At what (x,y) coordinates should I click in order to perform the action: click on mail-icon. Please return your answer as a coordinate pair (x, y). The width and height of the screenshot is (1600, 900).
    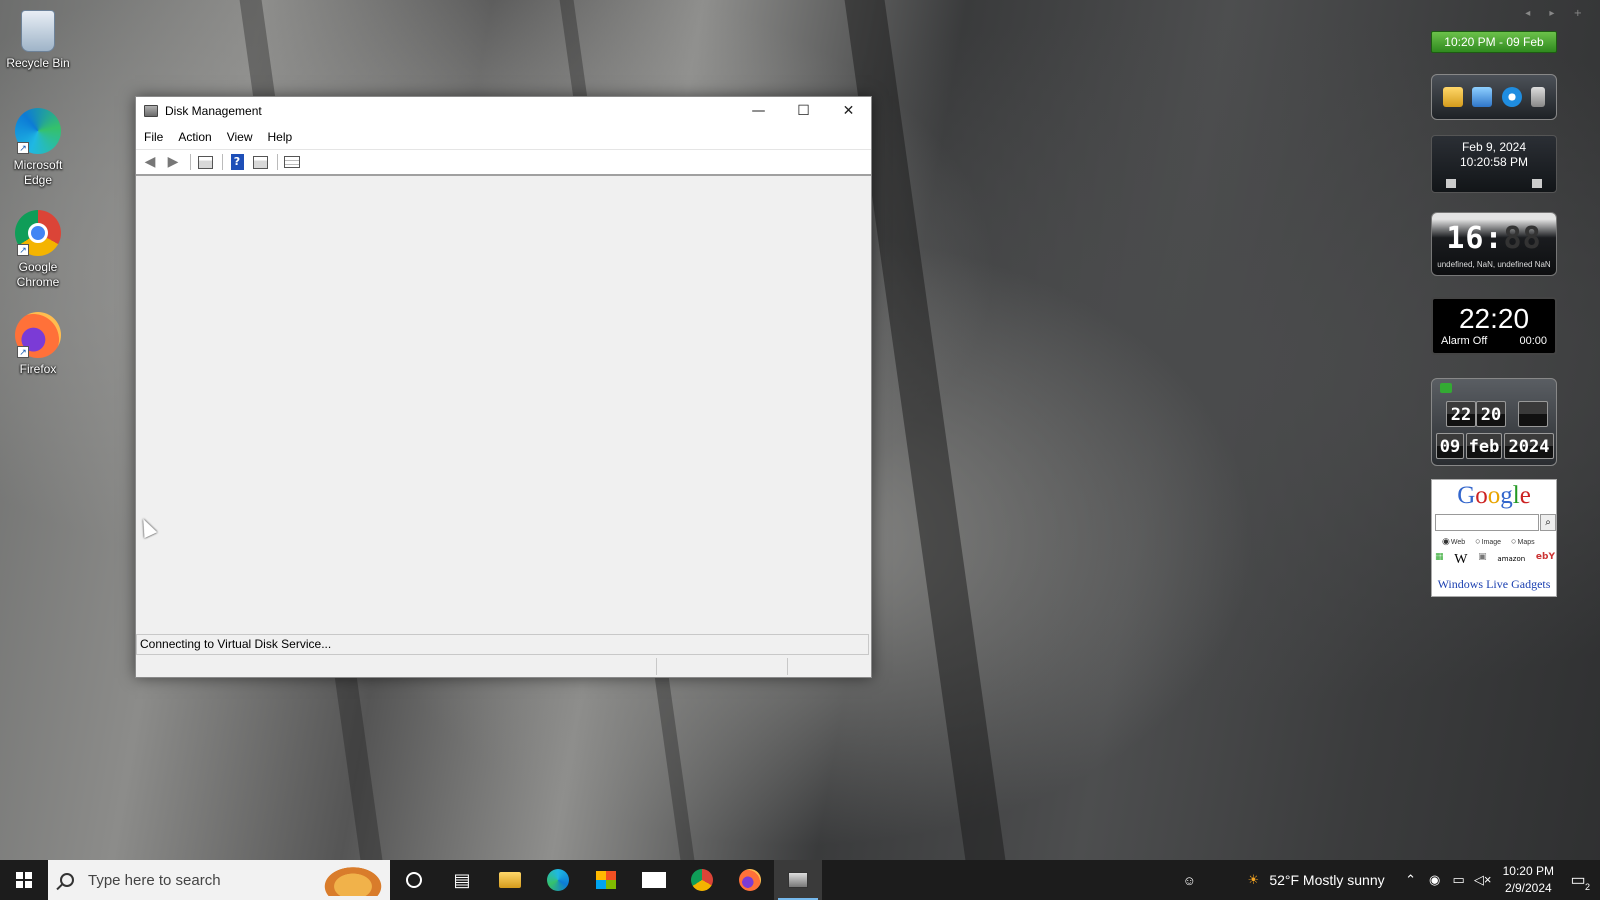
    Looking at the image, I should click on (654, 880).